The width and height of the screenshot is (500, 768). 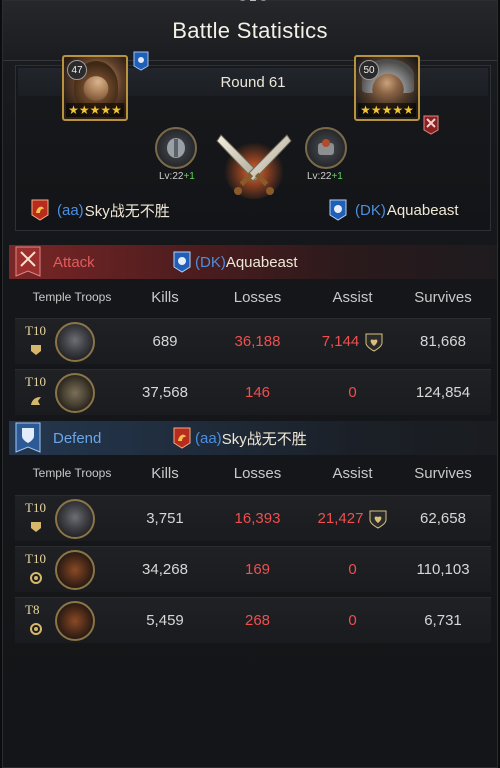 I want to click on troop-tier: T8, so click(x=32, y=609).